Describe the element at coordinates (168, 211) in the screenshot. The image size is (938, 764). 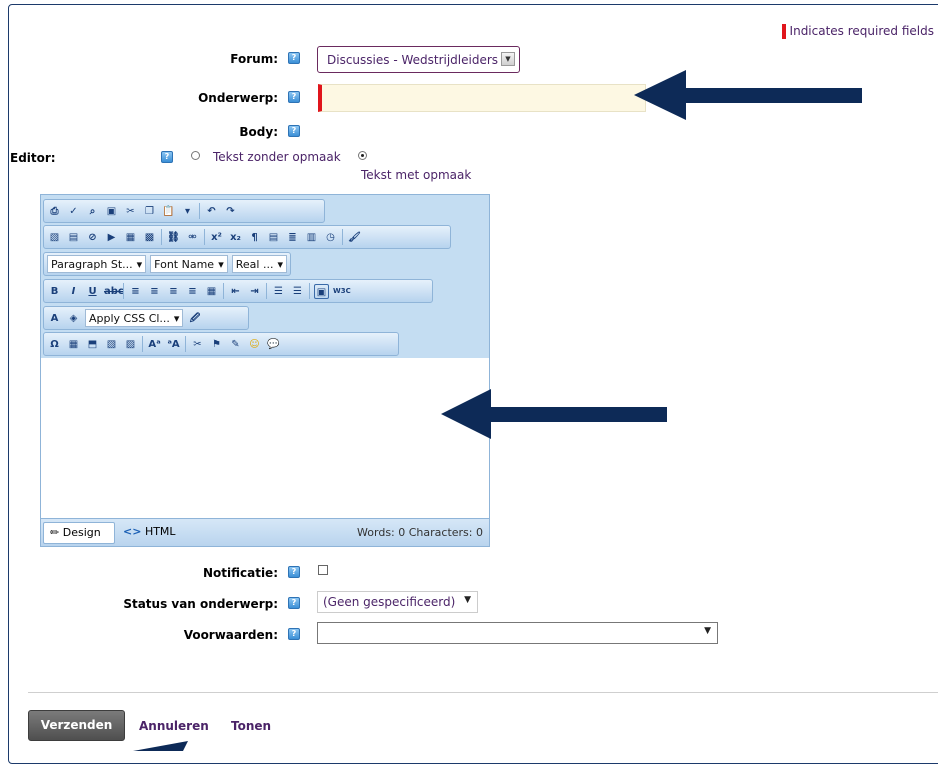
I see `paste-icon: 📋` at that location.